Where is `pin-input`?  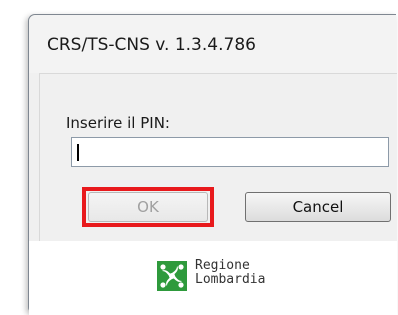 pin-input is located at coordinates (230, 152).